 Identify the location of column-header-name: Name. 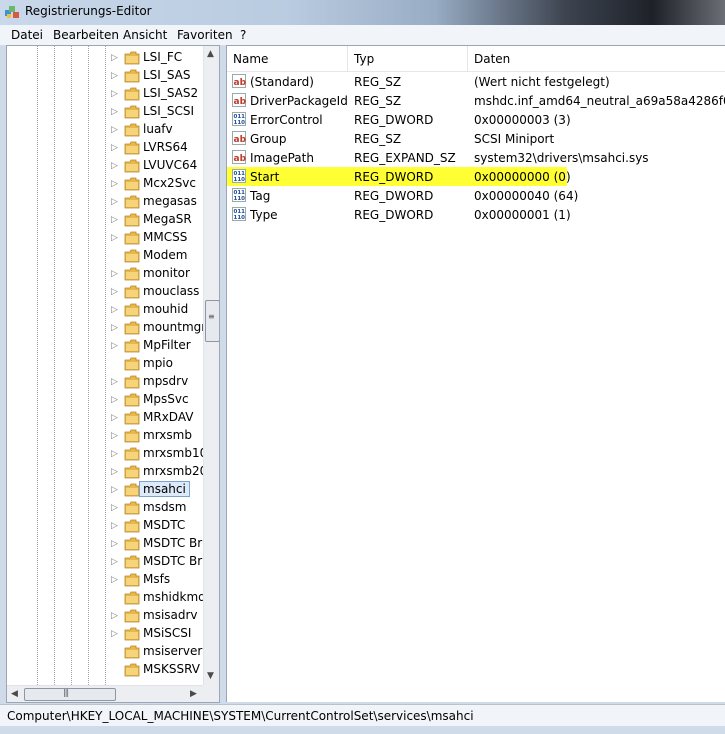
(250, 59).